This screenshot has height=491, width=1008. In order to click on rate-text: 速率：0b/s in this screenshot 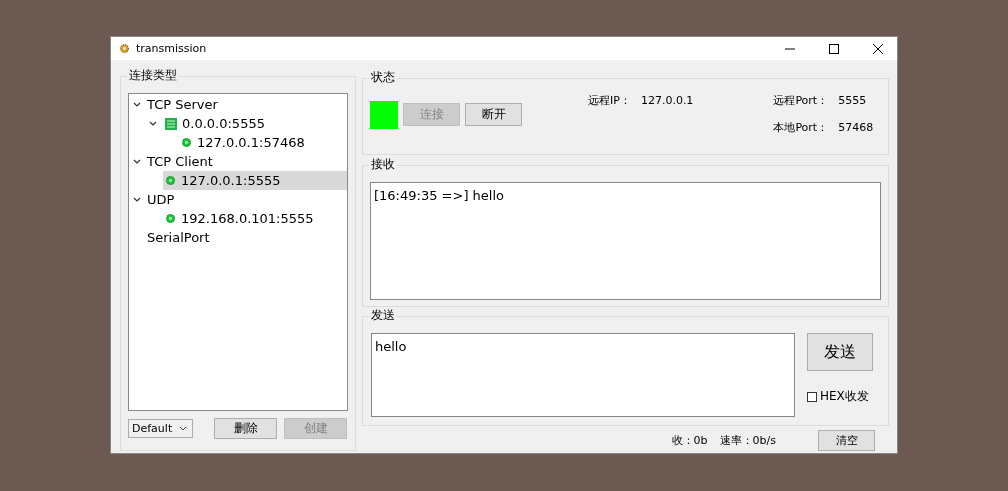, I will do `click(747, 440)`.